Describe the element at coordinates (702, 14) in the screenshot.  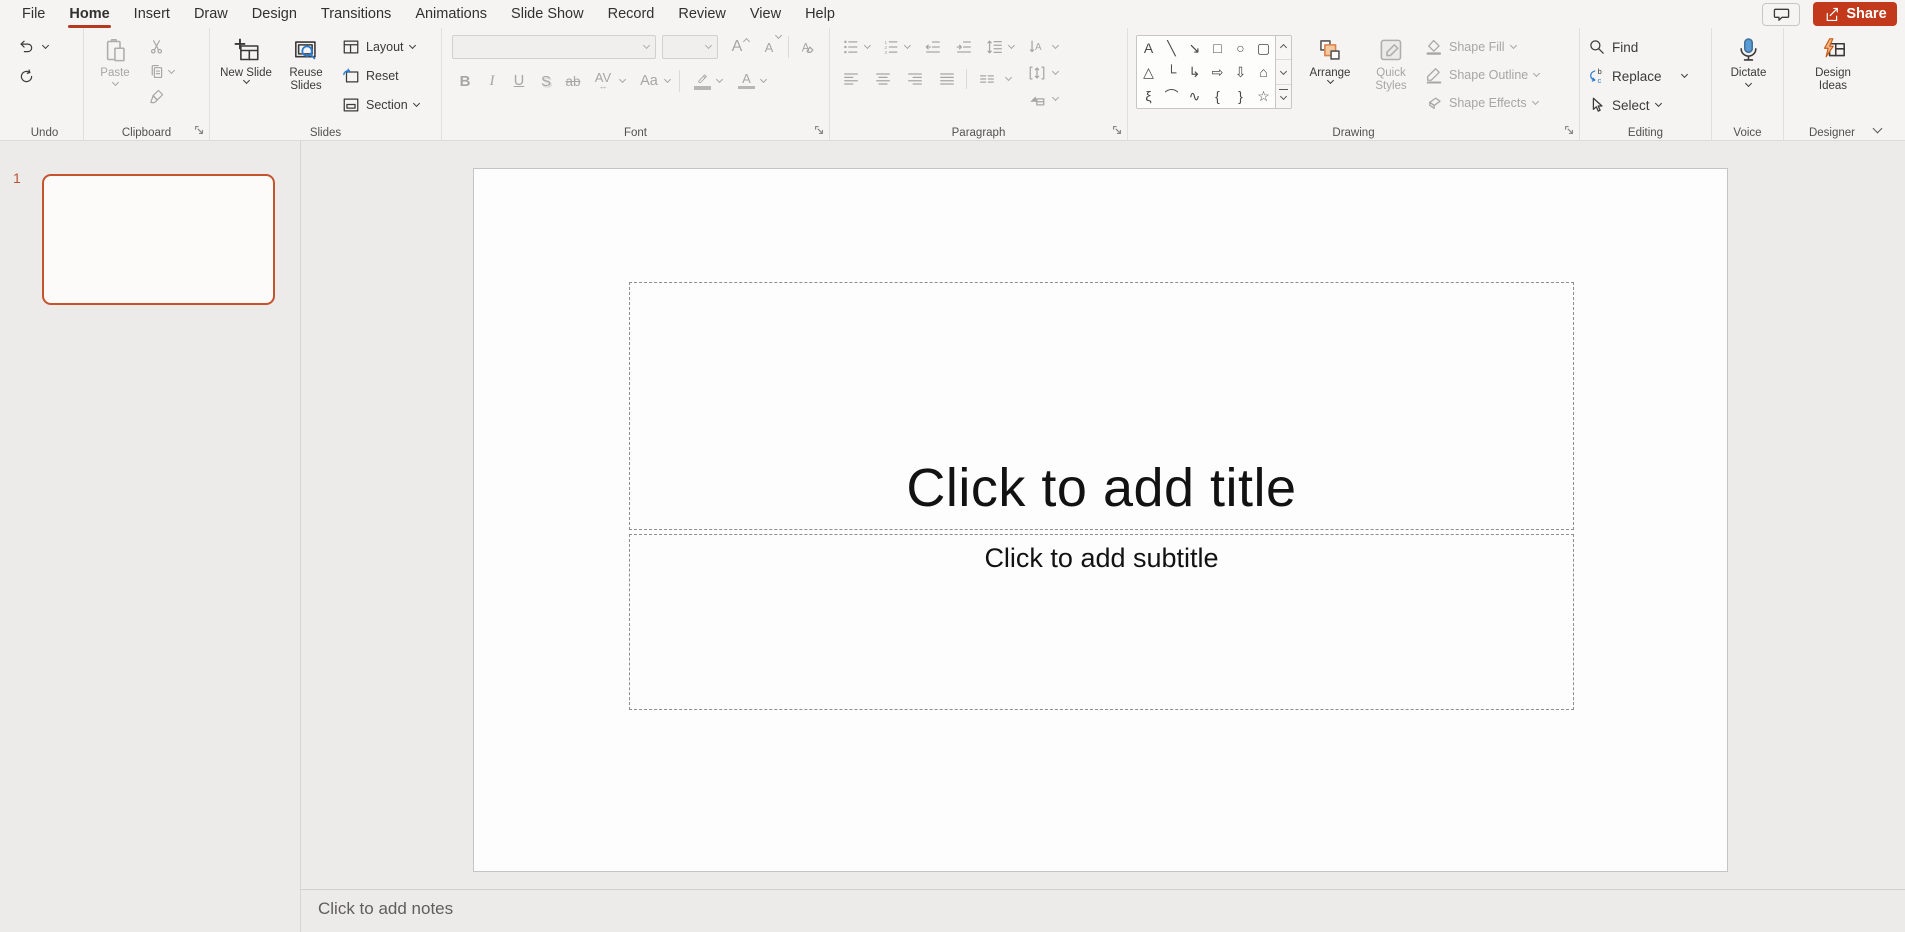
I see `menu-tab-review: Review` at that location.